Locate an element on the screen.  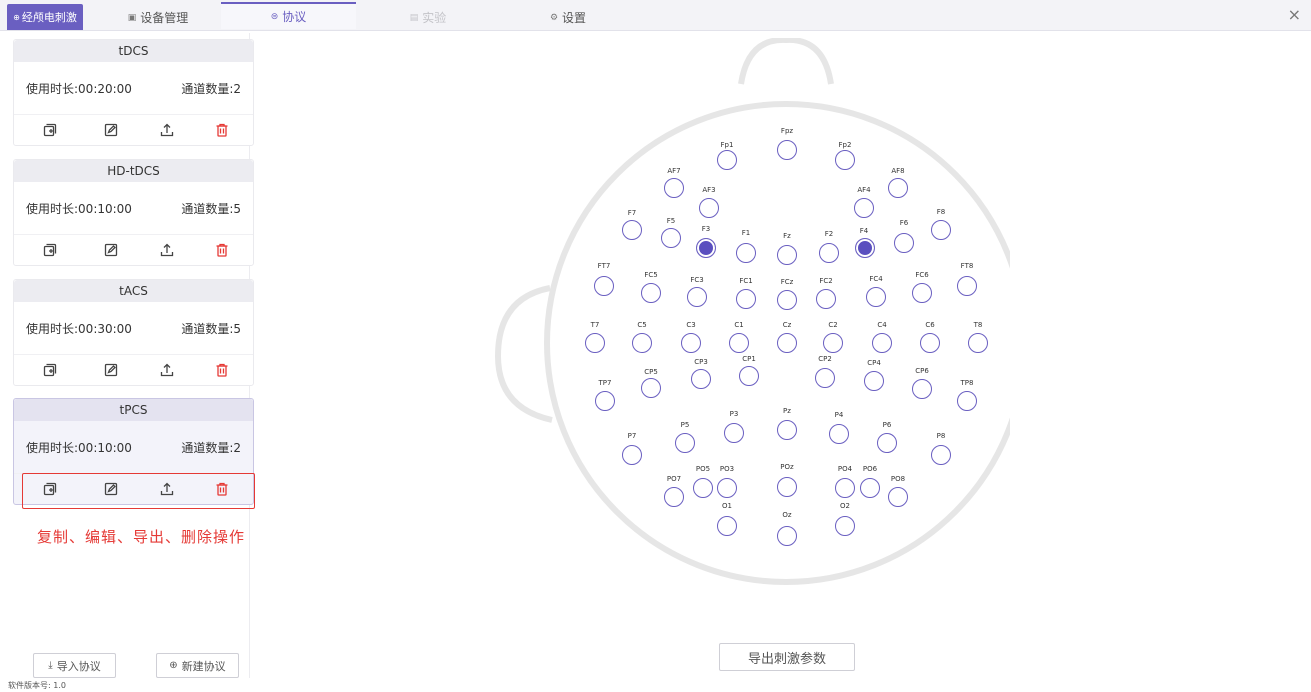
protocol-title: tPCS is located at coordinates (133, 410).